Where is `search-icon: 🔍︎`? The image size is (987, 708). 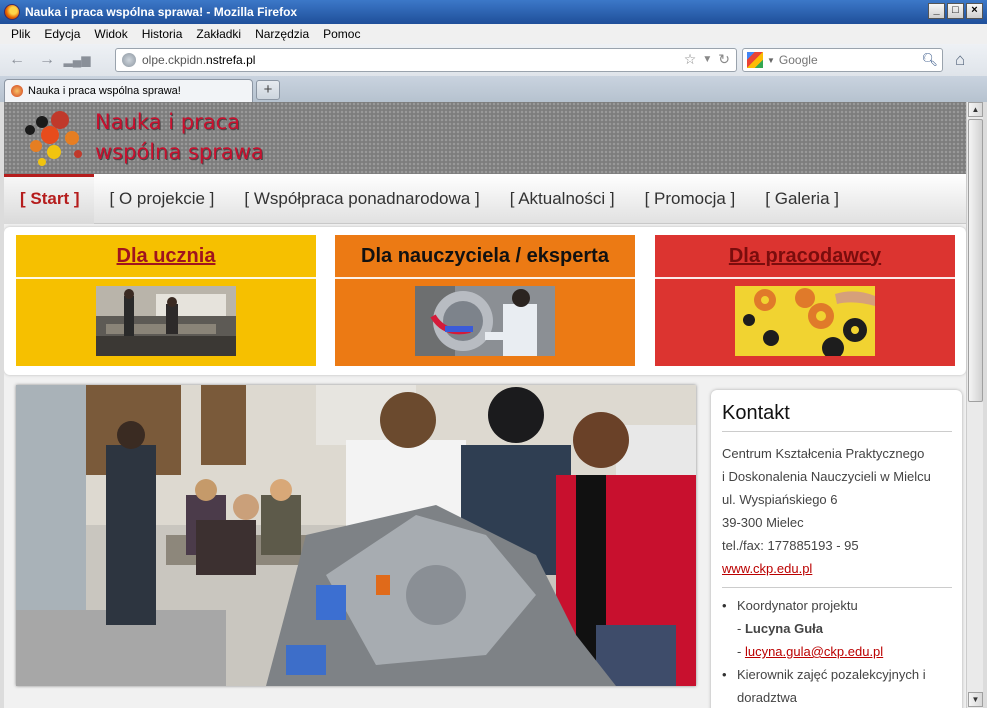
search-icon: 🔍︎ is located at coordinates (929, 60).